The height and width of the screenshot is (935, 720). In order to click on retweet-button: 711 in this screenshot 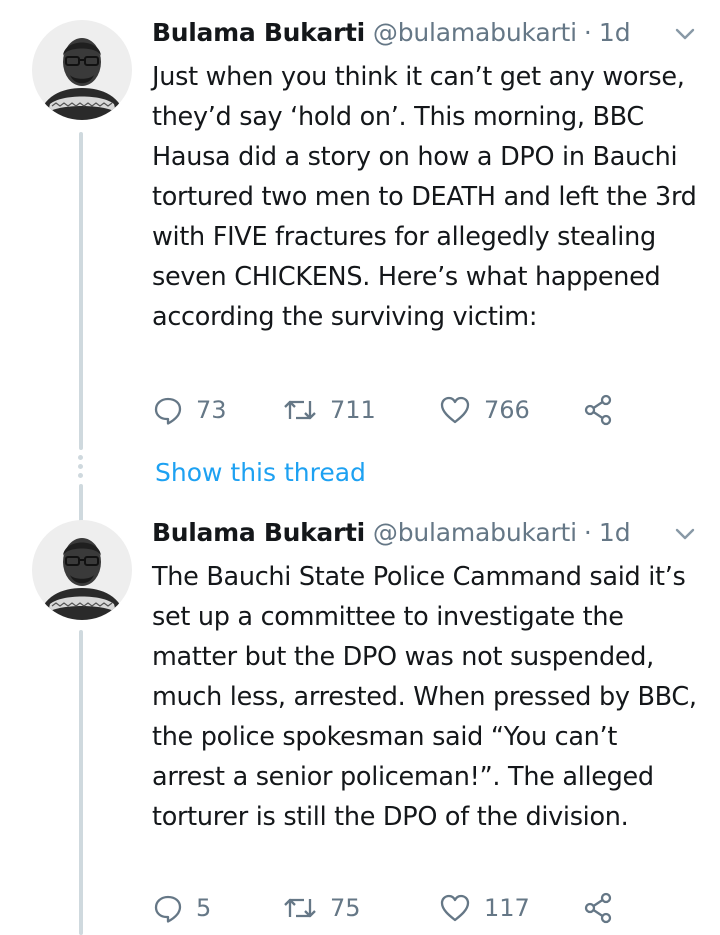, I will do `click(360, 410)`.